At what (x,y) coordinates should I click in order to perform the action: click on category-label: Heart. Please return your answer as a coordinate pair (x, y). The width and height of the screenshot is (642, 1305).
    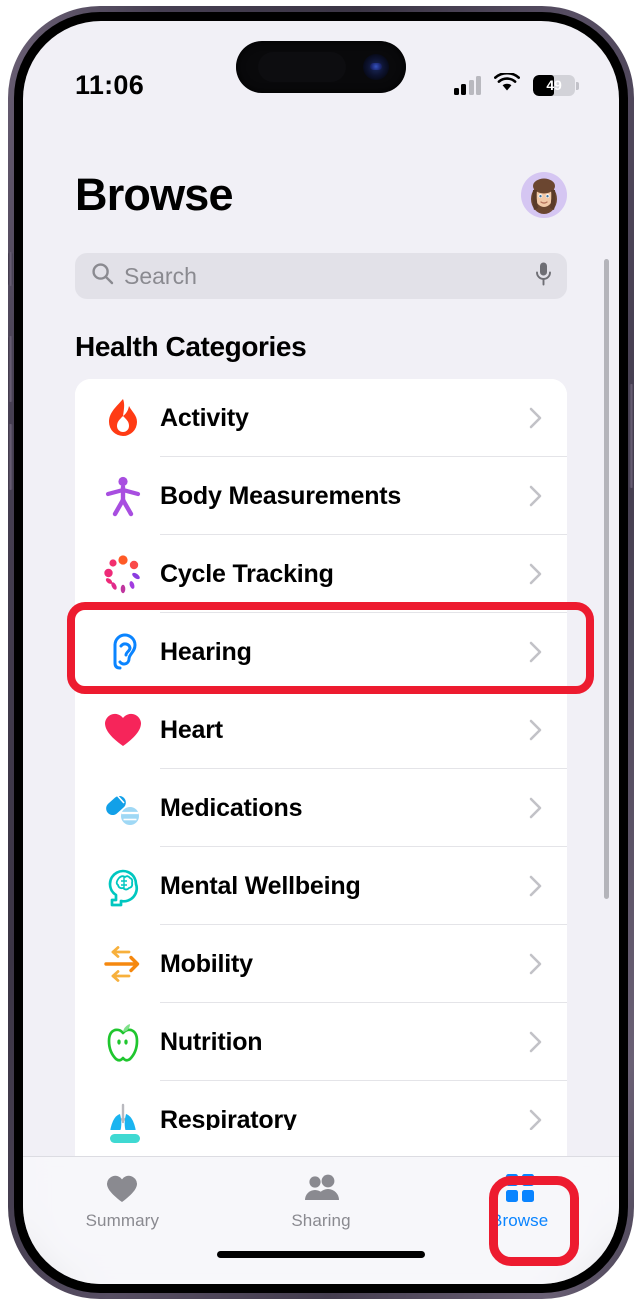
    Looking at the image, I should click on (191, 729).